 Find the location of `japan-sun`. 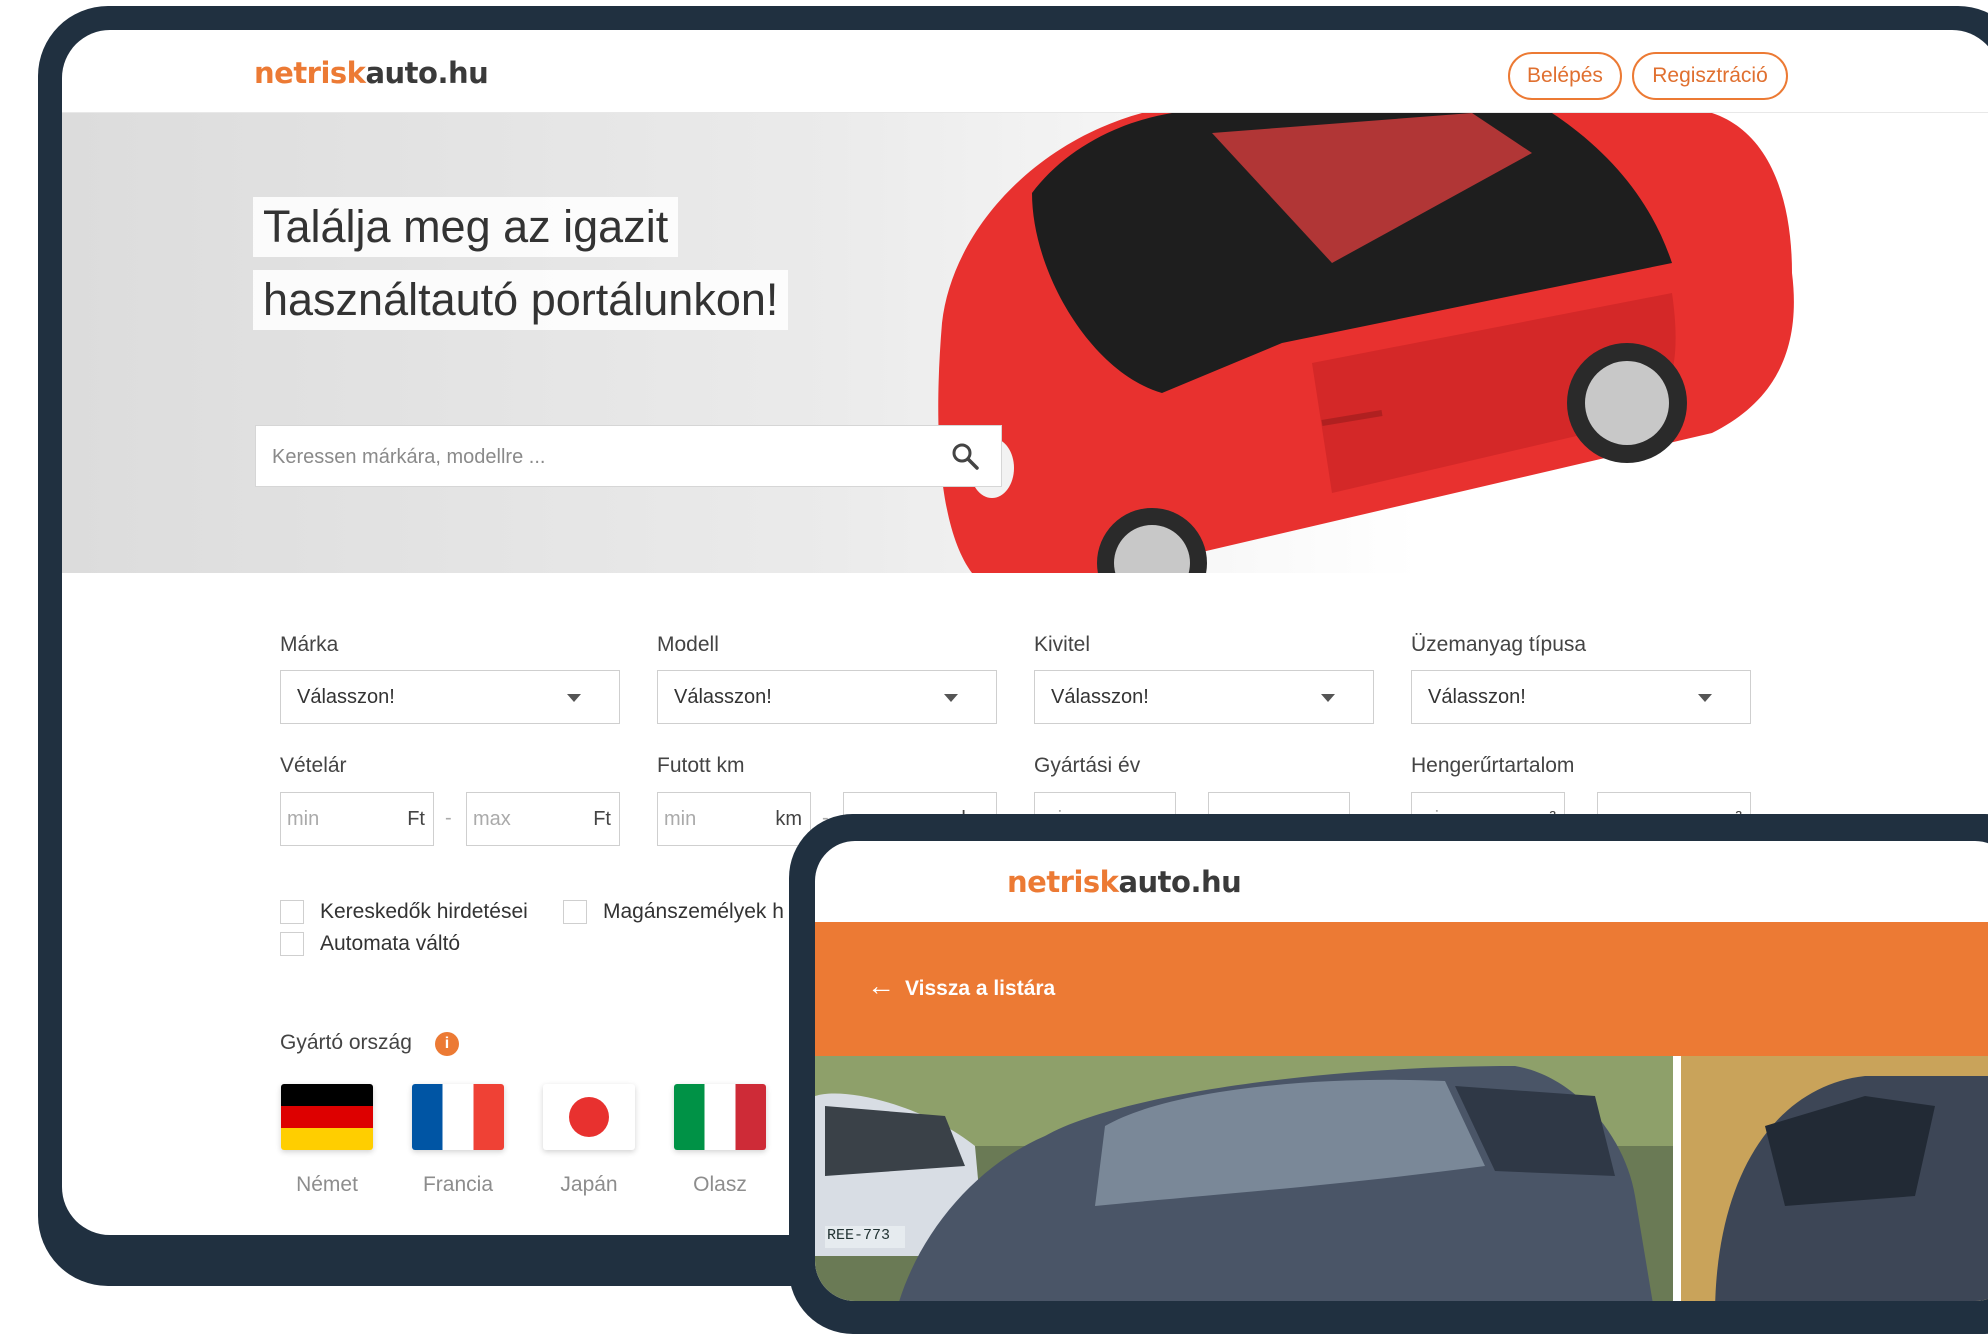

japan-sun is located at coordinates (589, 1117).